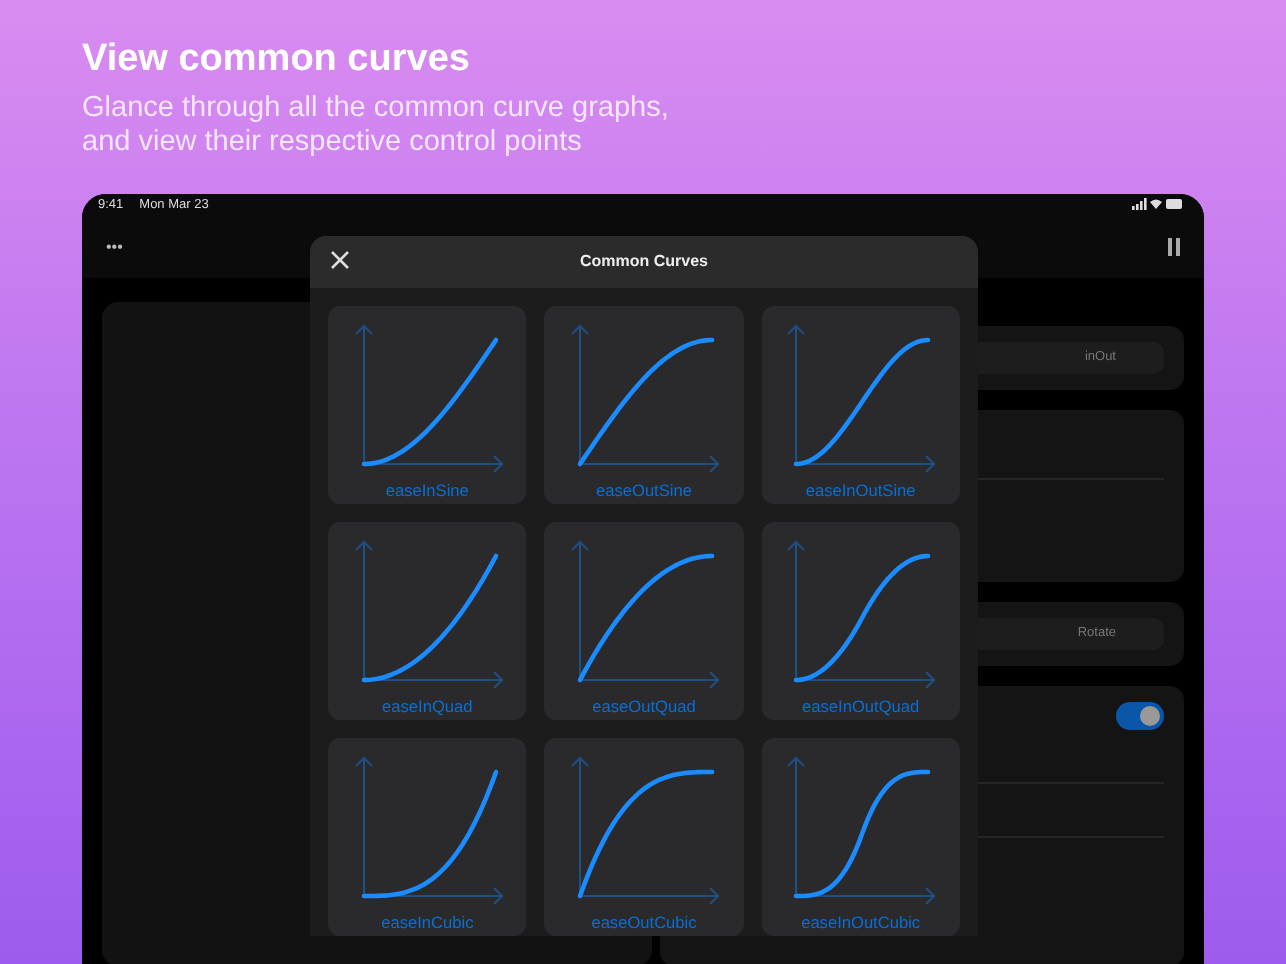  Describe the element at coordinates (376, 126) in the screenshot. I see `promo-subtitle: Glance through all the common curve graphs, and view their respective control points` at that location.